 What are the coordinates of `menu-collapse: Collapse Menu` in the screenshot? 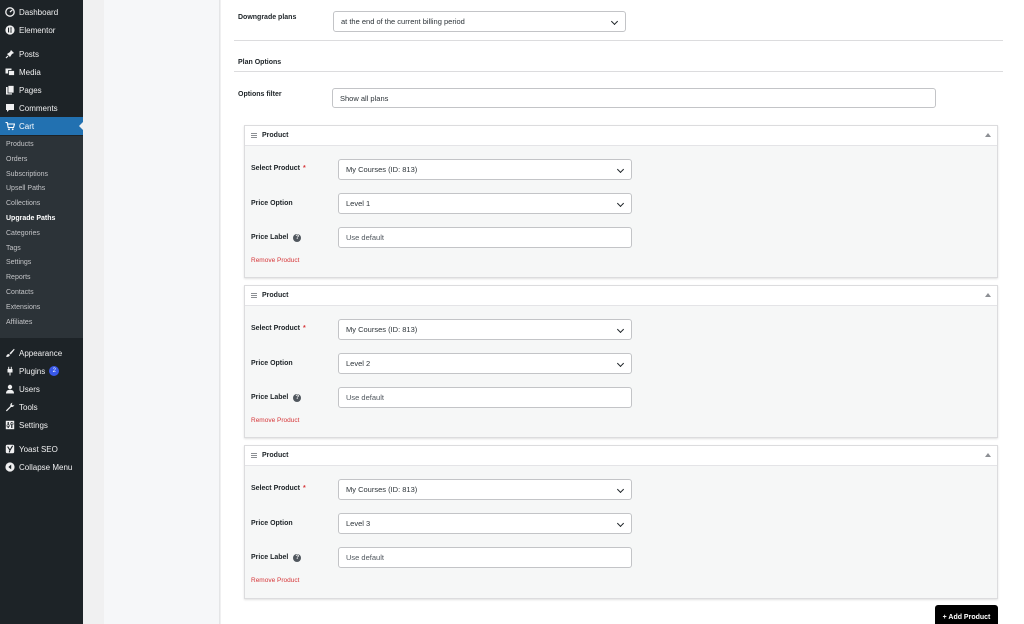 It's located at (41, 467).